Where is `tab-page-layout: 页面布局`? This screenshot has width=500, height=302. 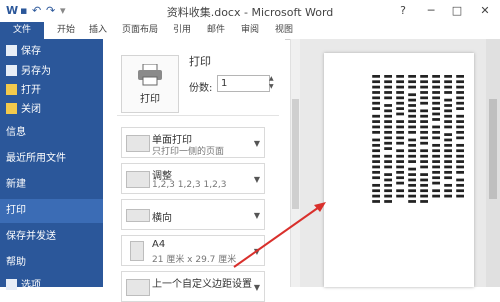
tab-page-layout: 页面布局 is located at coordinates (140, 30).